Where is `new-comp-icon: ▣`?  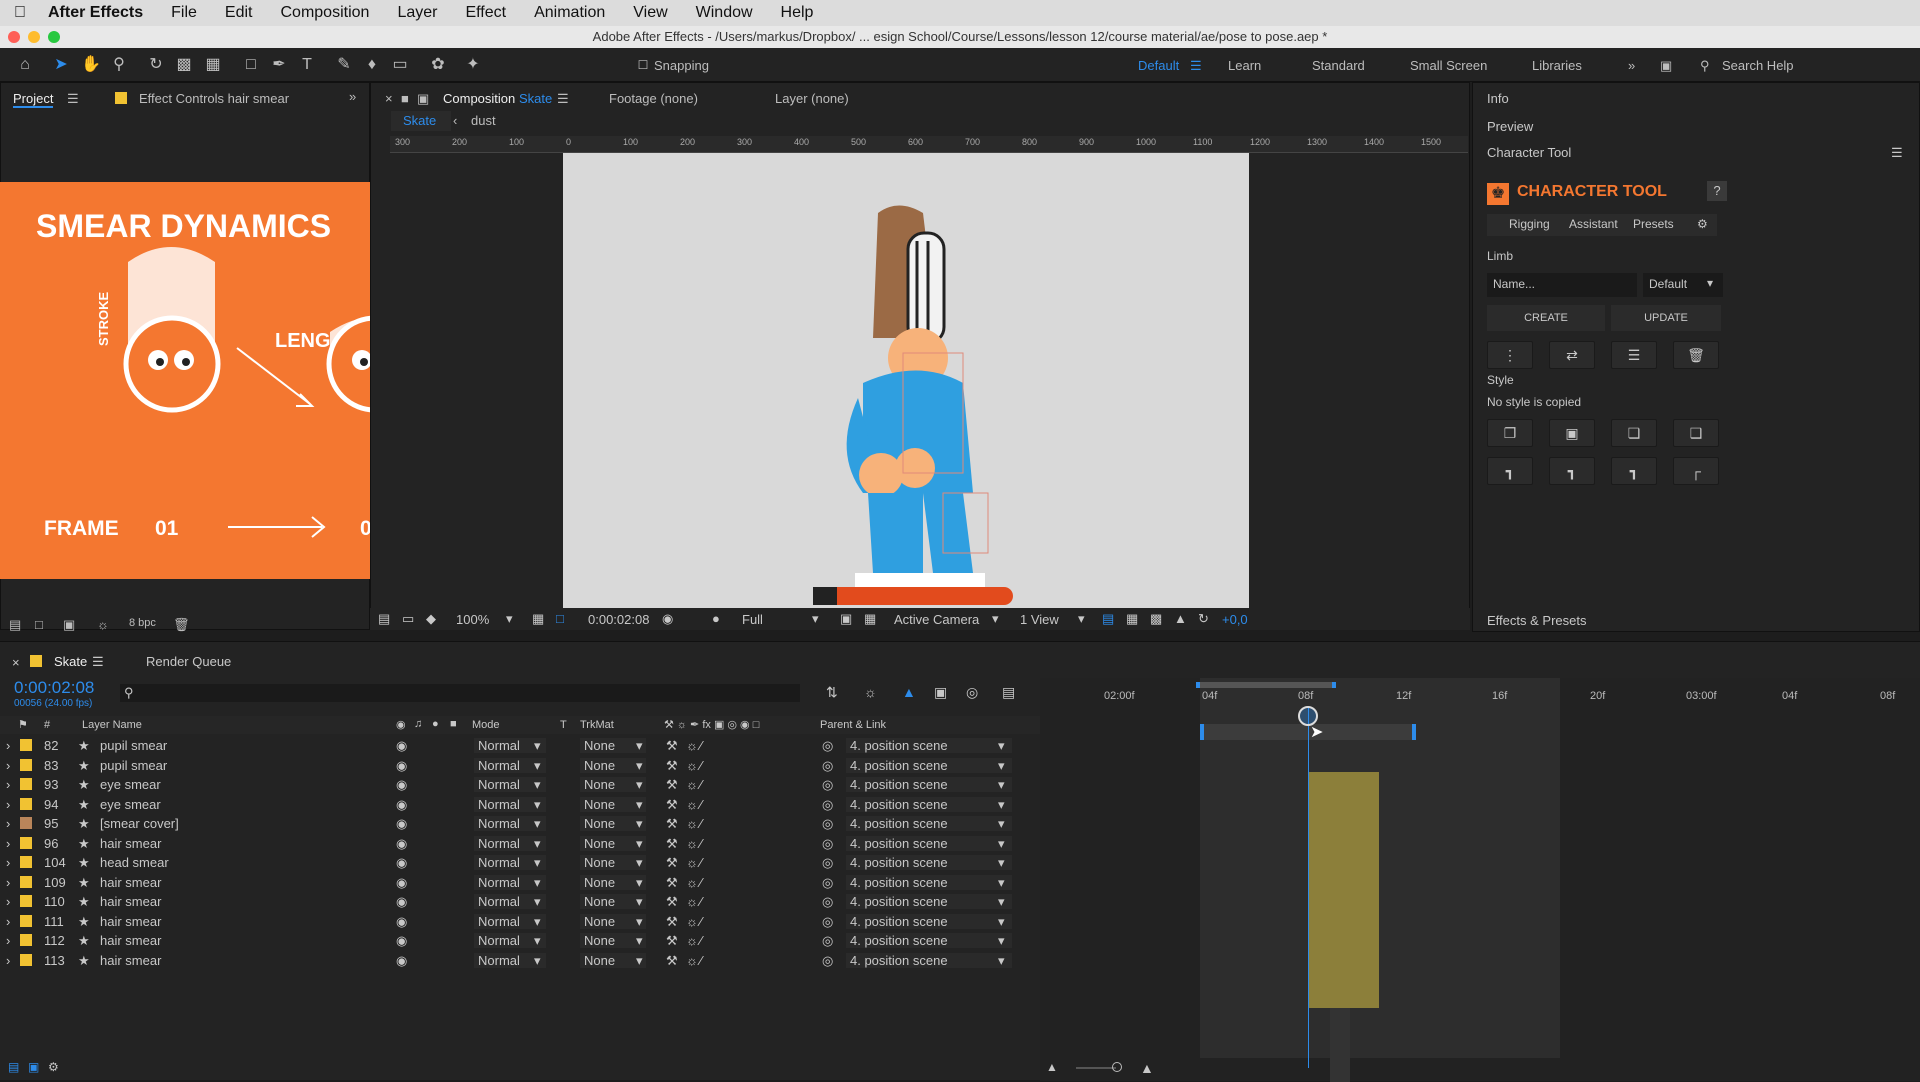
new-comp-icon: ▣ is located at coordinates (69, 625).